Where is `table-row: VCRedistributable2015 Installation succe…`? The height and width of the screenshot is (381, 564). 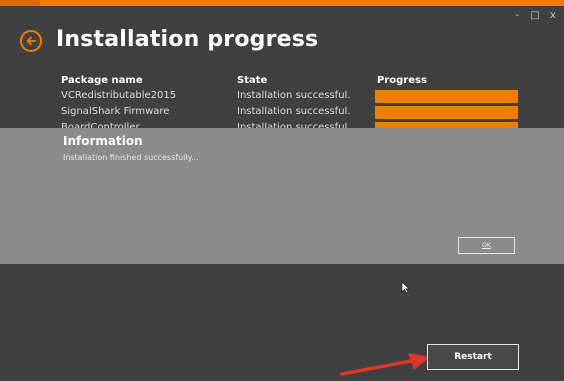 table-row: VCRedistributable2015 Installation succe… is located at coordinates (282, 98).